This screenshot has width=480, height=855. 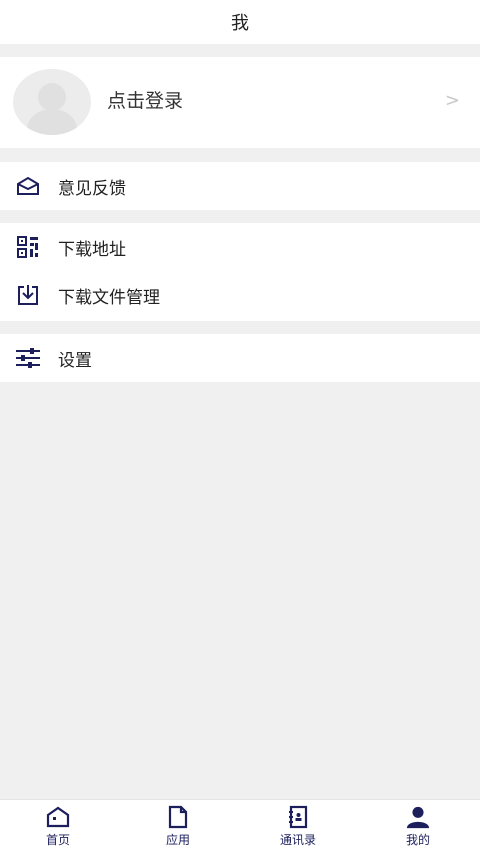 What do you see at coordinates (28, 247) in the screenshot?
I see `qr-code-icon` at bounding box center [28, 247].